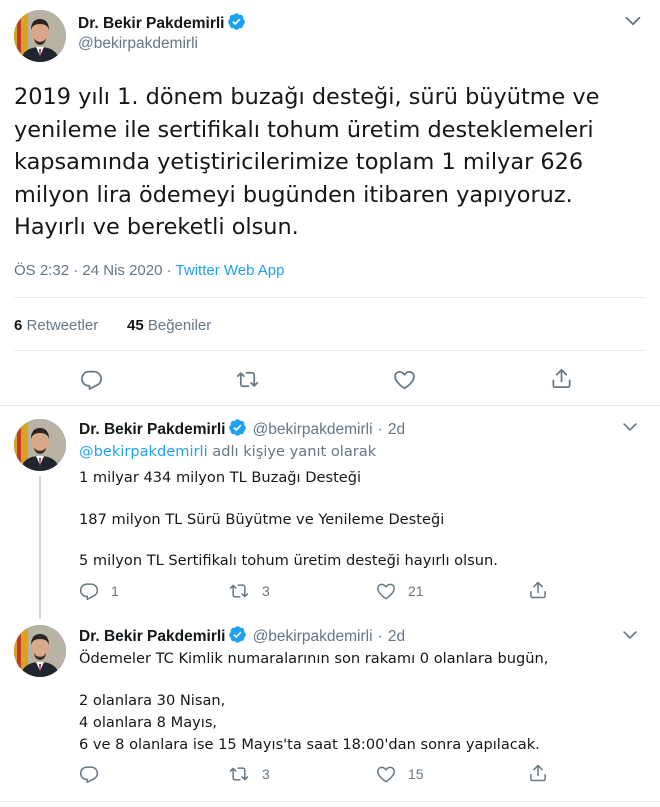 The image size is (660, 807). I want to click on retweets-stat: 6 Retweetler, so click(56, 325).